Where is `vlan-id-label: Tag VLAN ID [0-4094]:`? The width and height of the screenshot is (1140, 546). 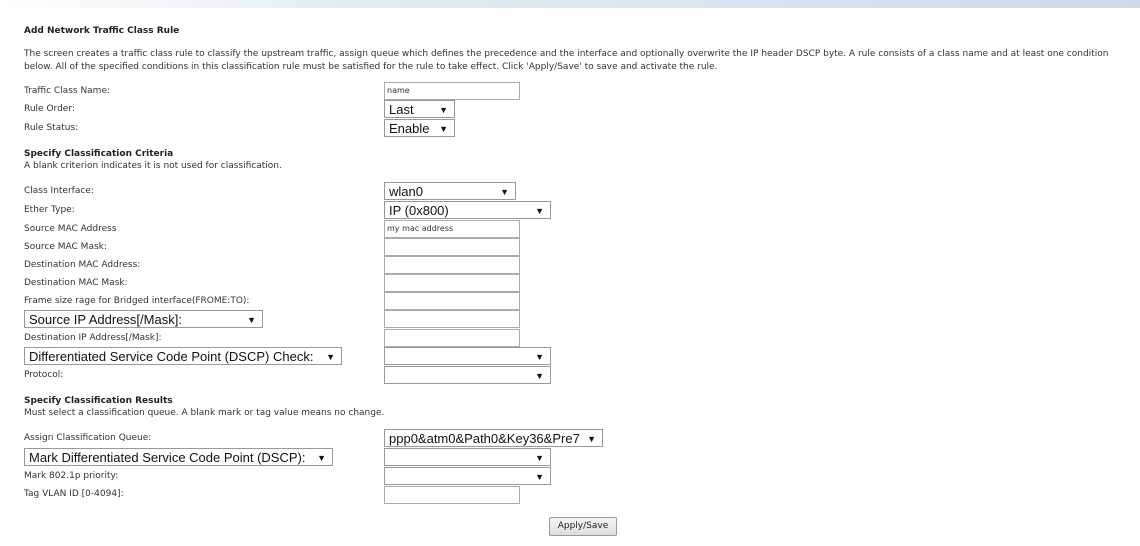 vlan-id-label: Tag VLAN ID [0-4094]: is located at coordinates (74, 494).